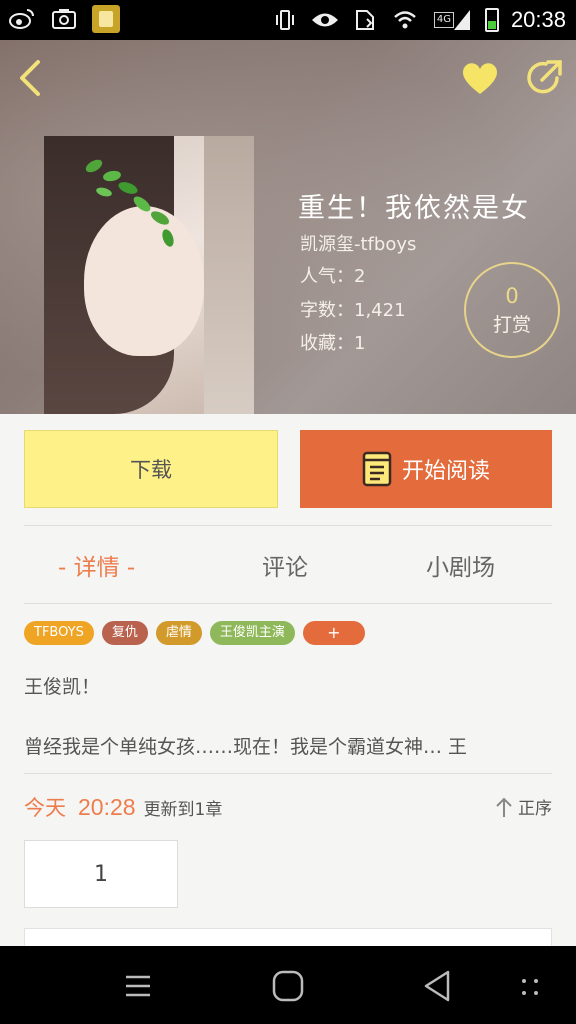 The height and width of the screenshot is (1024, 576). I want to click on update-day: 今天, so click(45, 808).